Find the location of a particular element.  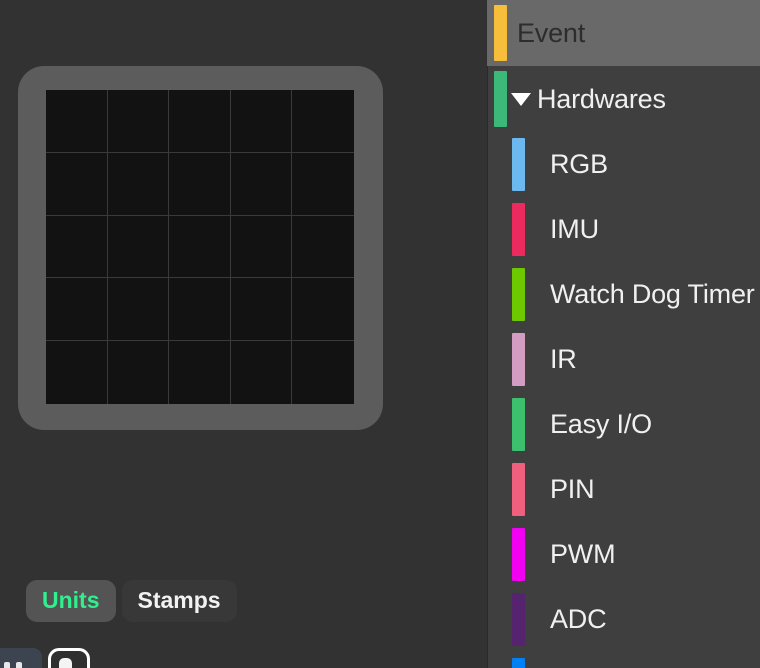

tree-item-label: IMU is located at coordinates (574, 229).